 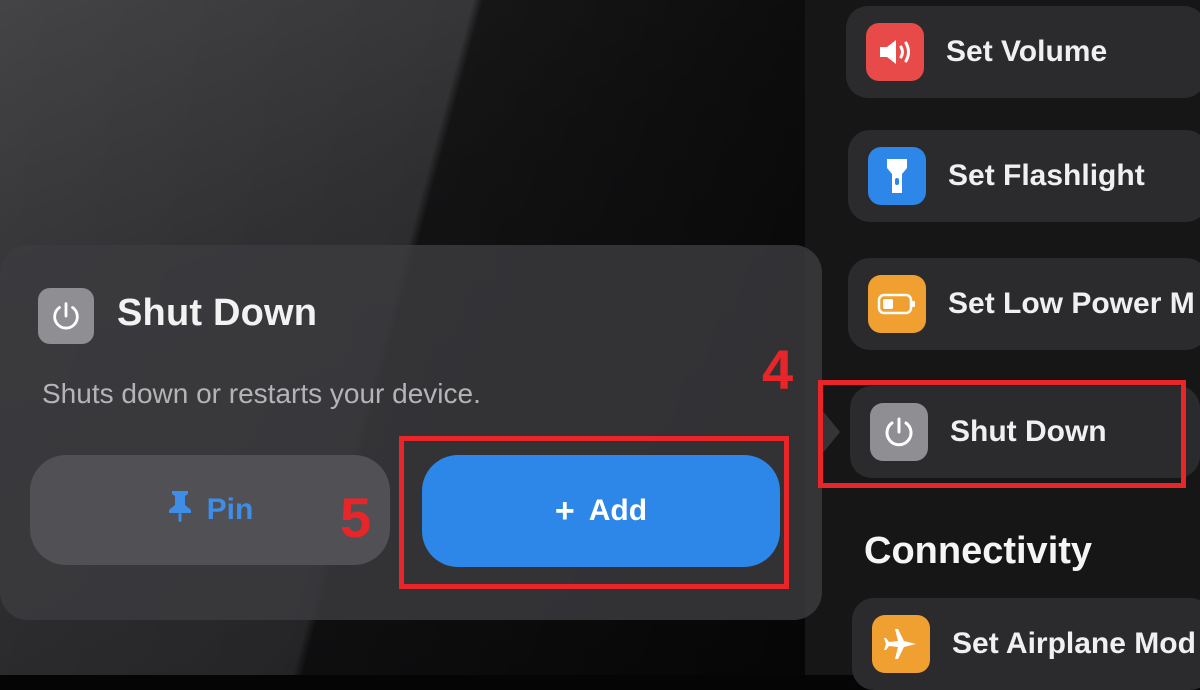 I want to click on power-icon, so click(x=66, y=316).